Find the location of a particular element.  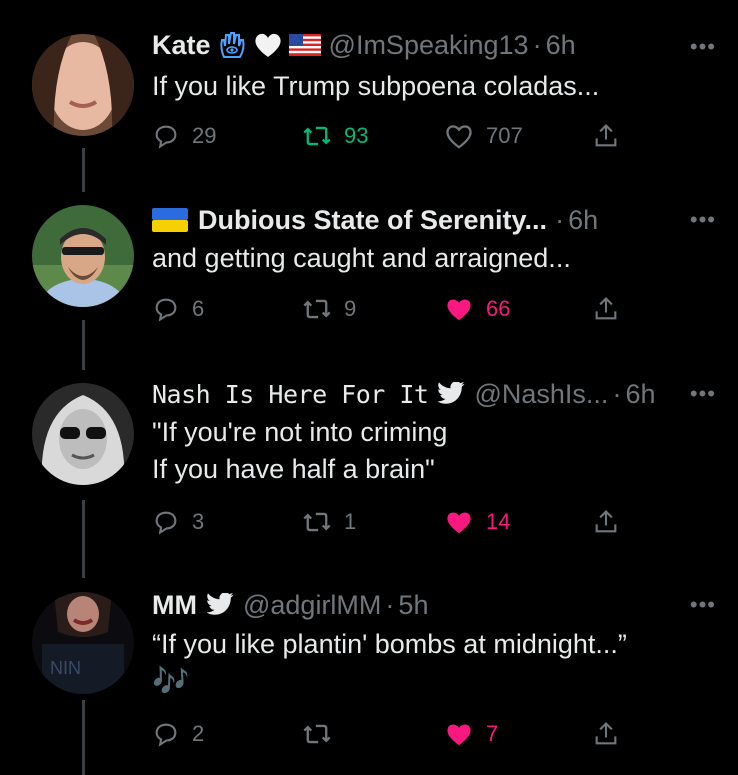

svg-text: NIN is located at coordinates (65, 668).